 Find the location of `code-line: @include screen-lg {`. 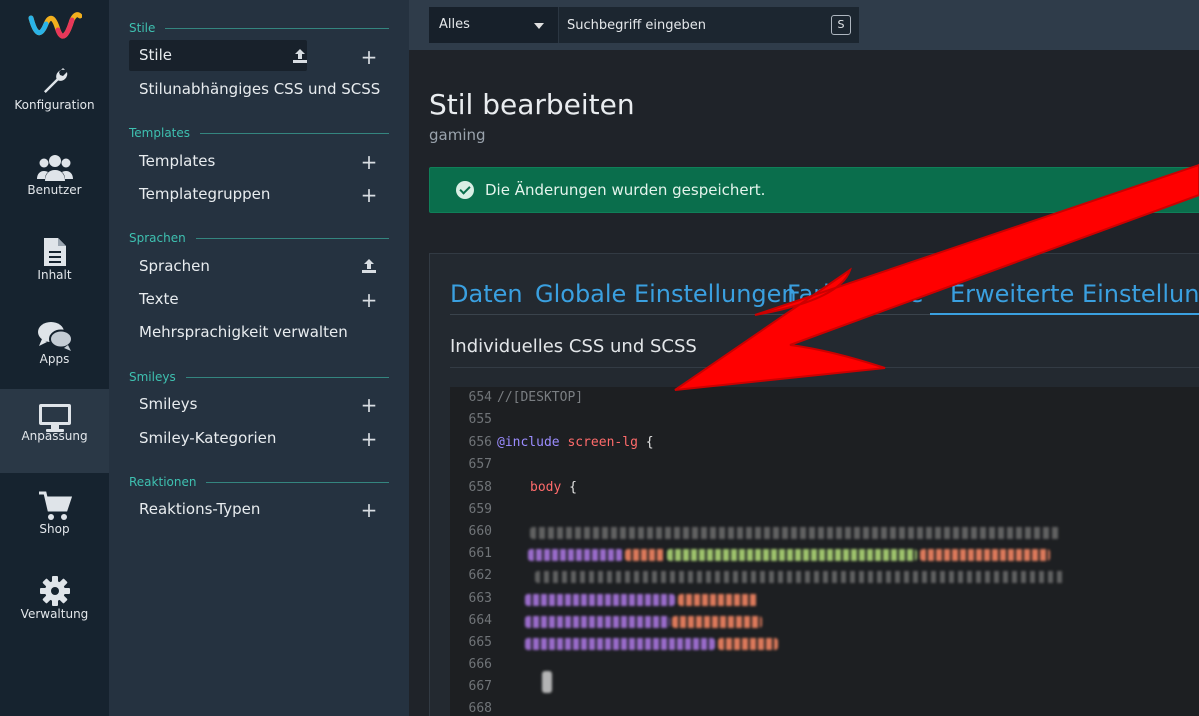

code-line: @include screen-lg { is located at coordinates (575, 442).